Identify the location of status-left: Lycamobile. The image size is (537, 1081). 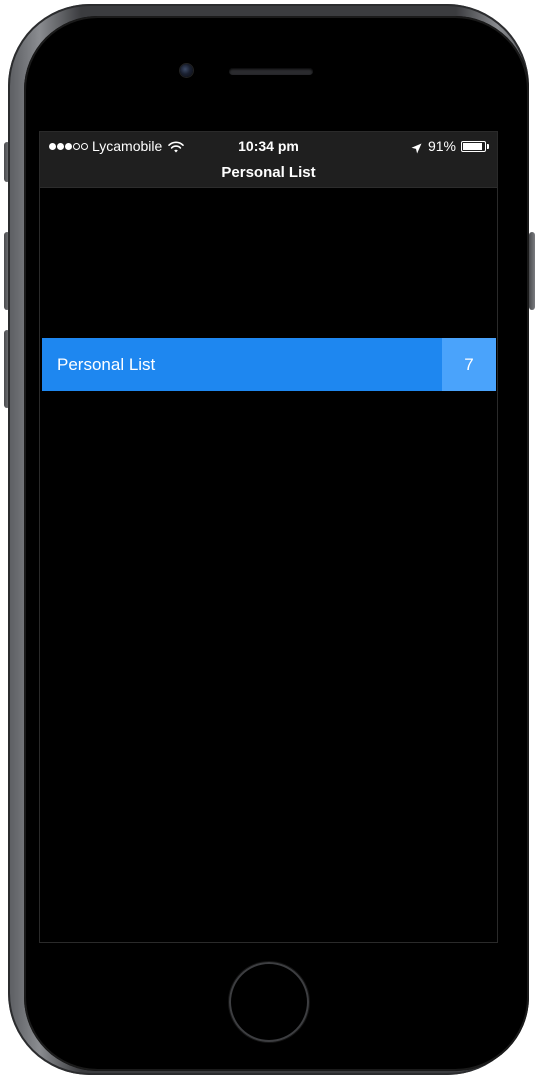
(117, 146).